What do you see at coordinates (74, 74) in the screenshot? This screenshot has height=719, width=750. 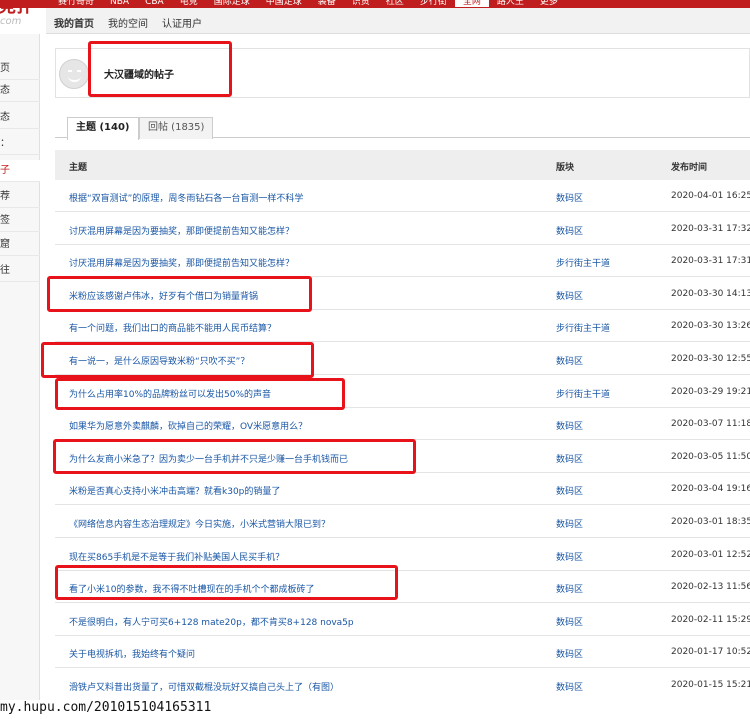 I see `avatar` at bounding box center [74, 74].